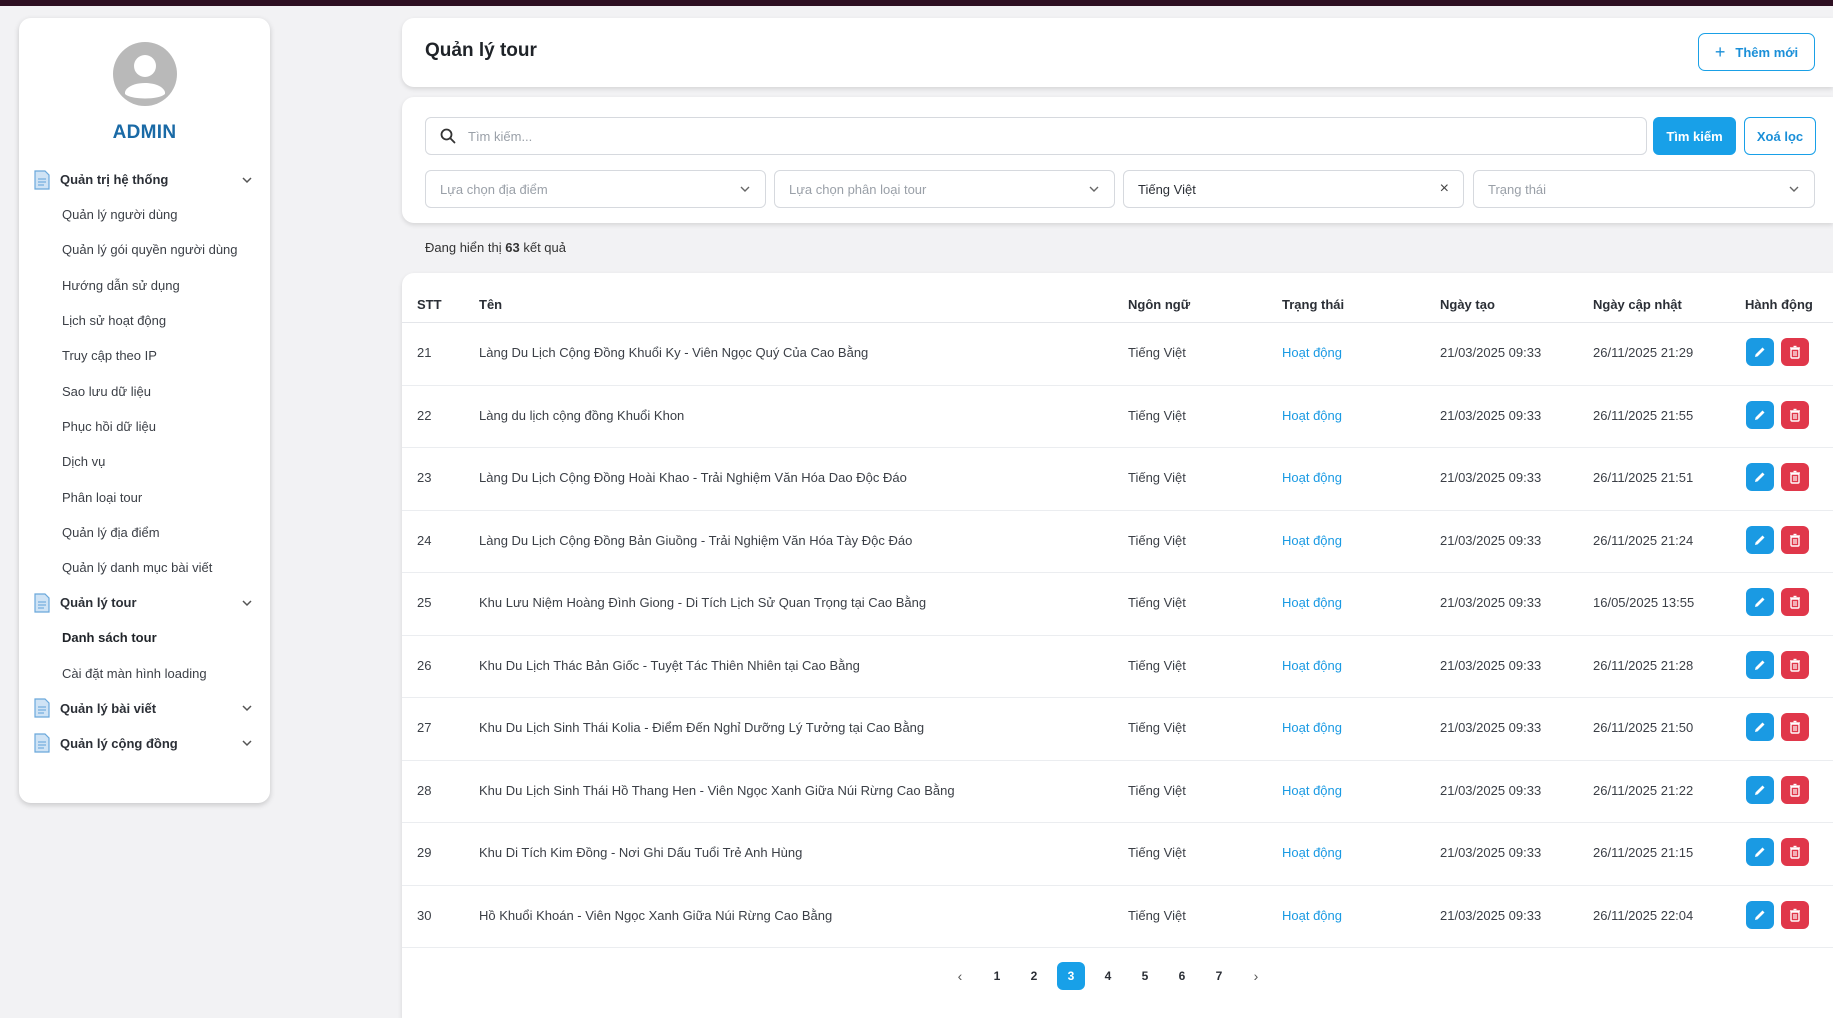 The height and width of the screenshot is (1018, 1833). I want to click on avatar-icon, so click(144, 74).